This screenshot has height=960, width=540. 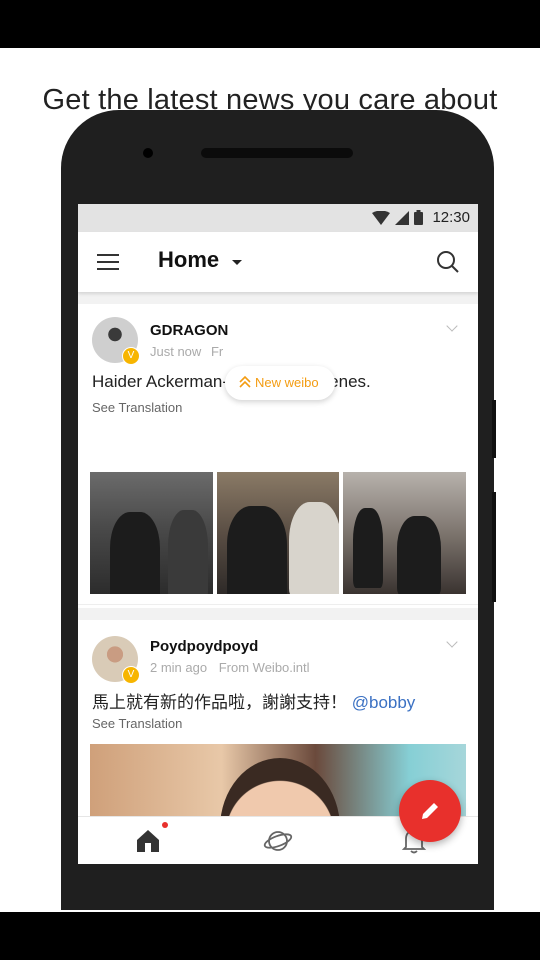 I want to click on pencil-icon, so click(x=430, y=811).